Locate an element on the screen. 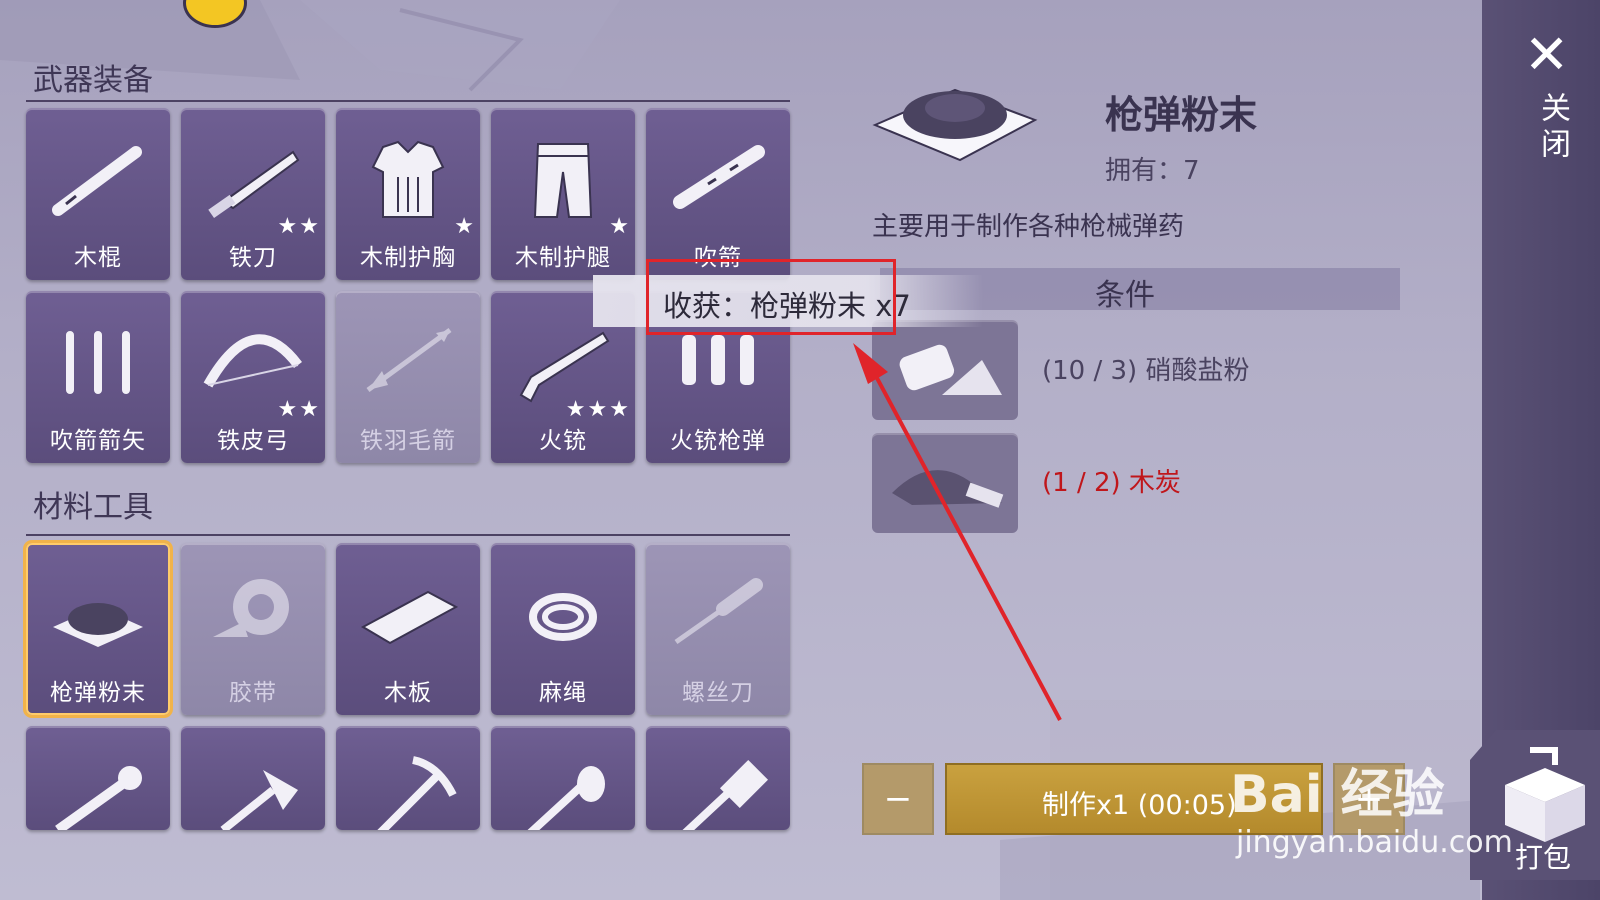  close-button-label: 关闭 is located at coordinates (1552, 128).